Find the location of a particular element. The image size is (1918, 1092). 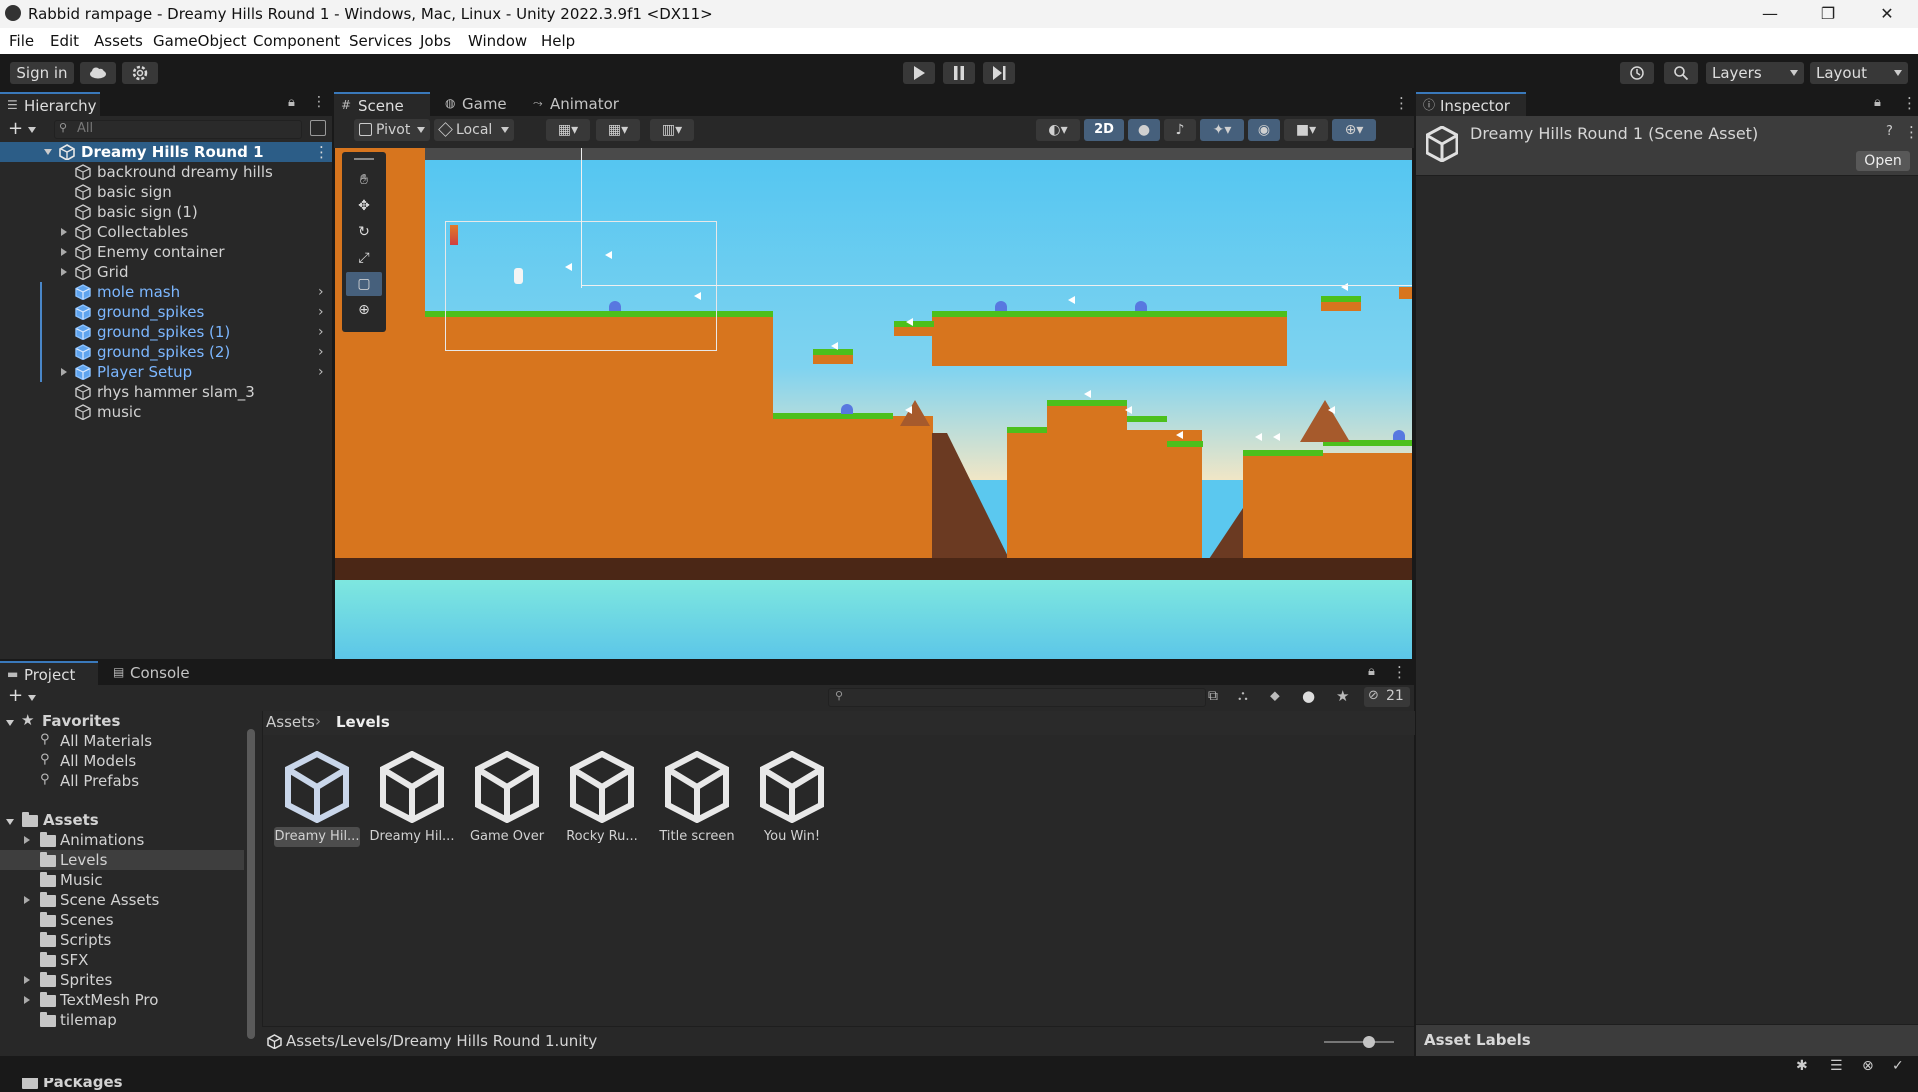

minimize-button: — is located at coordinates (1770, 14).